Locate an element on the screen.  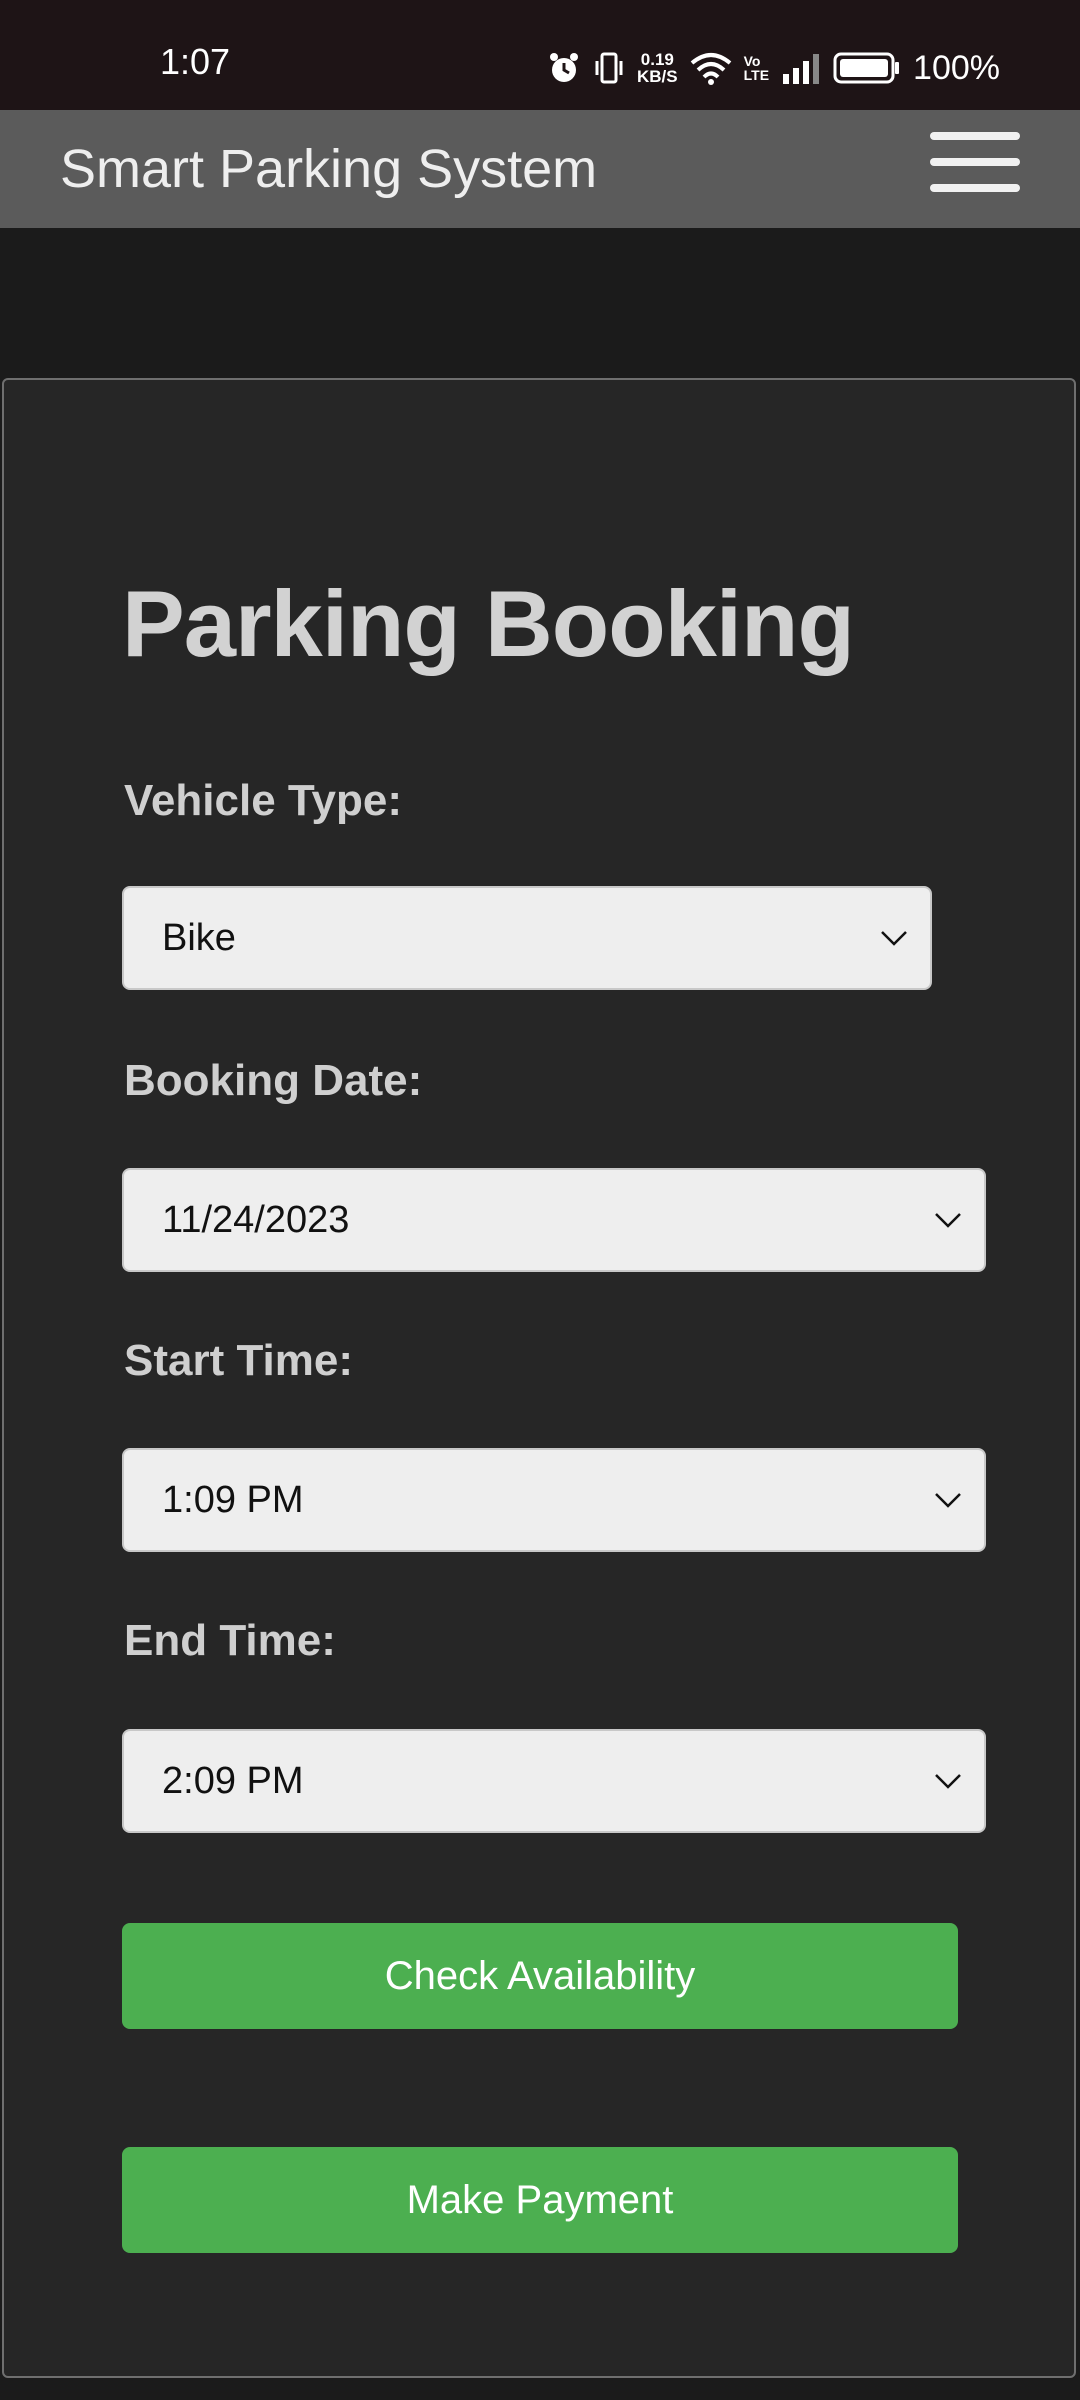
alarm-icon is located at coordinates (564, 67).